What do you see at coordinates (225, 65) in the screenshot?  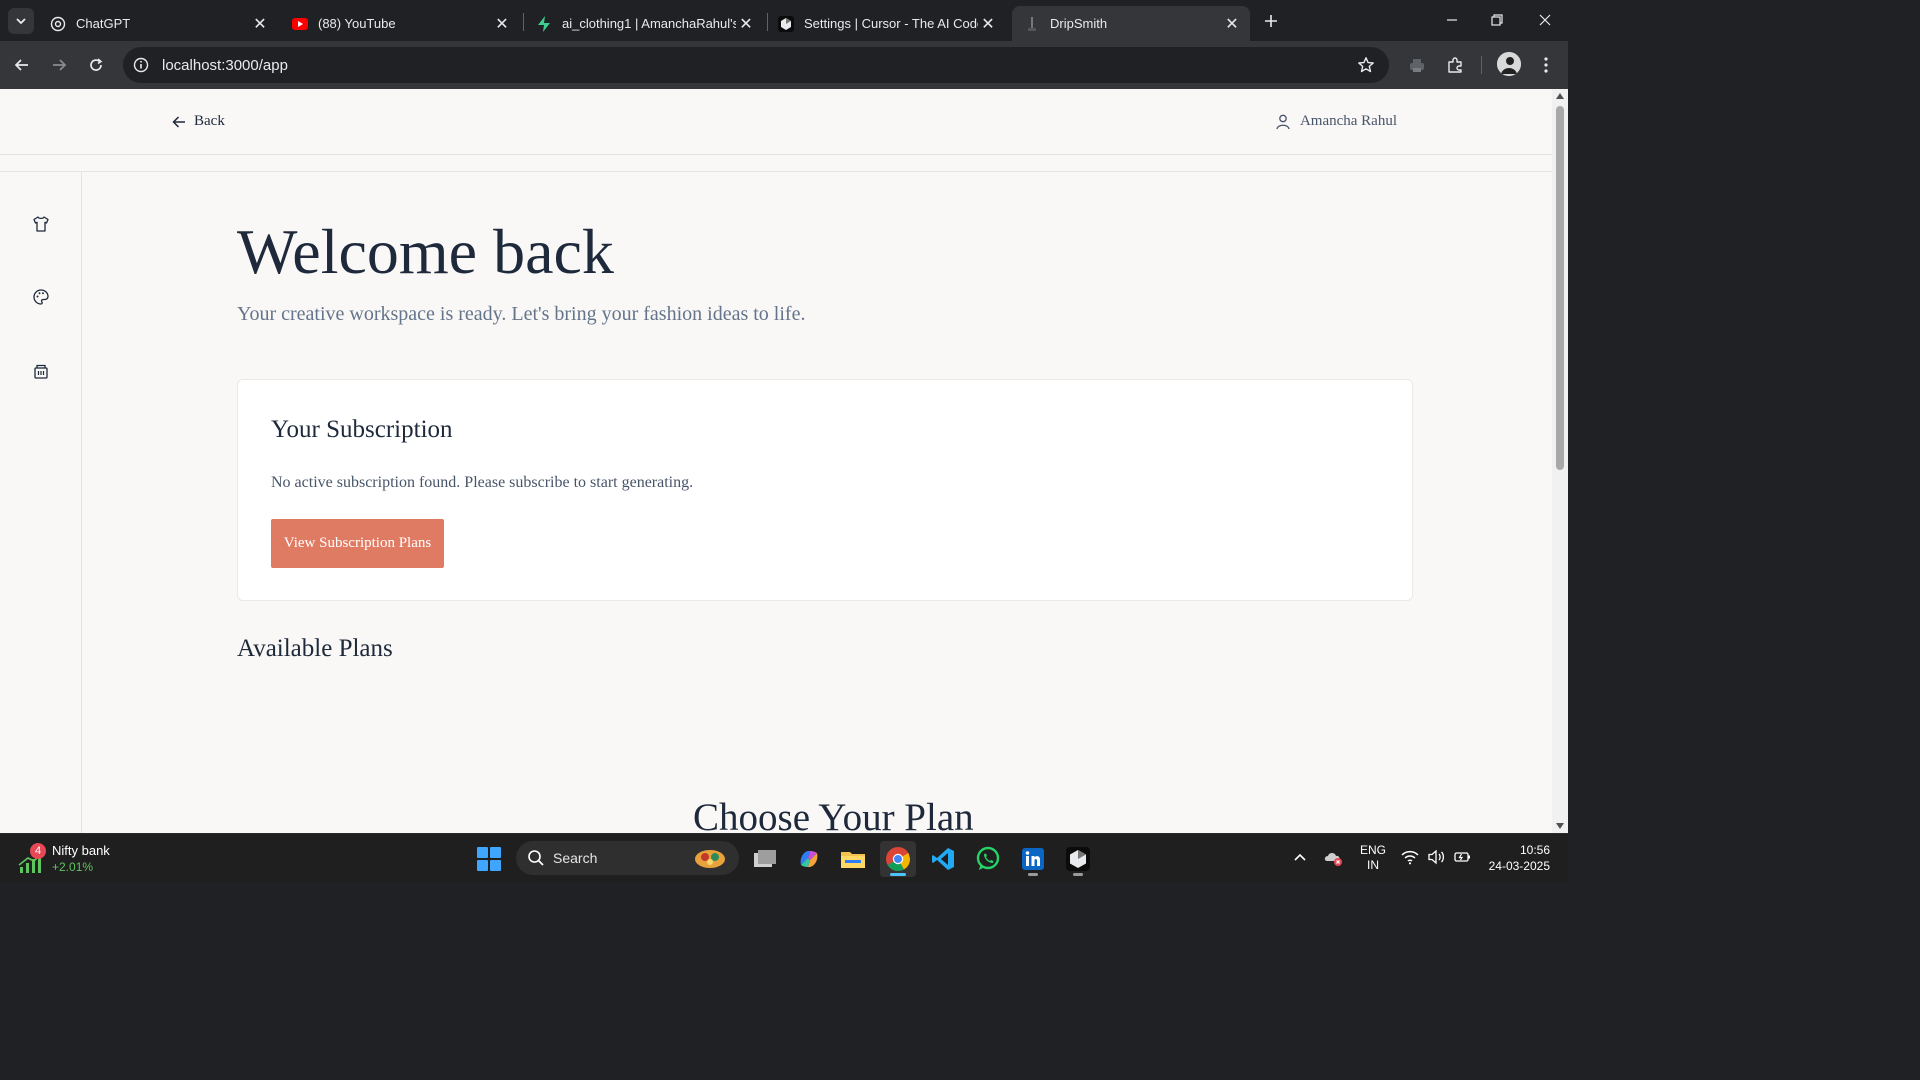 I see `url-text: localhost:3000/app` at bounding box center [225, 65].